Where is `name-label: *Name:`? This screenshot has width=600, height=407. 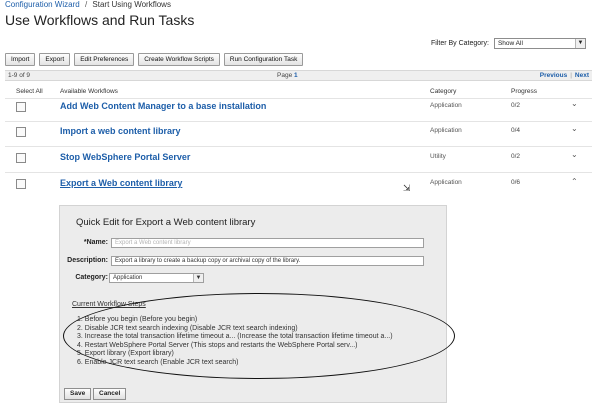 name-label: *Name: is located at coordinates (95, 242).